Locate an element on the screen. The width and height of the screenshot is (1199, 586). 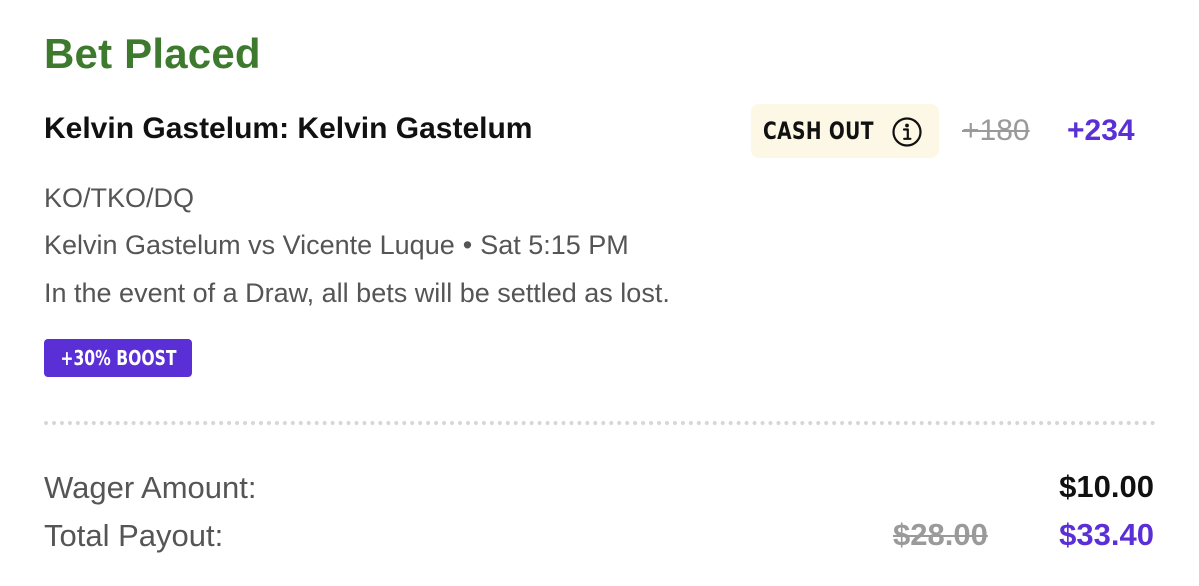
wager-amount-label: Wager Amount: is located at coordinates (150, 487).